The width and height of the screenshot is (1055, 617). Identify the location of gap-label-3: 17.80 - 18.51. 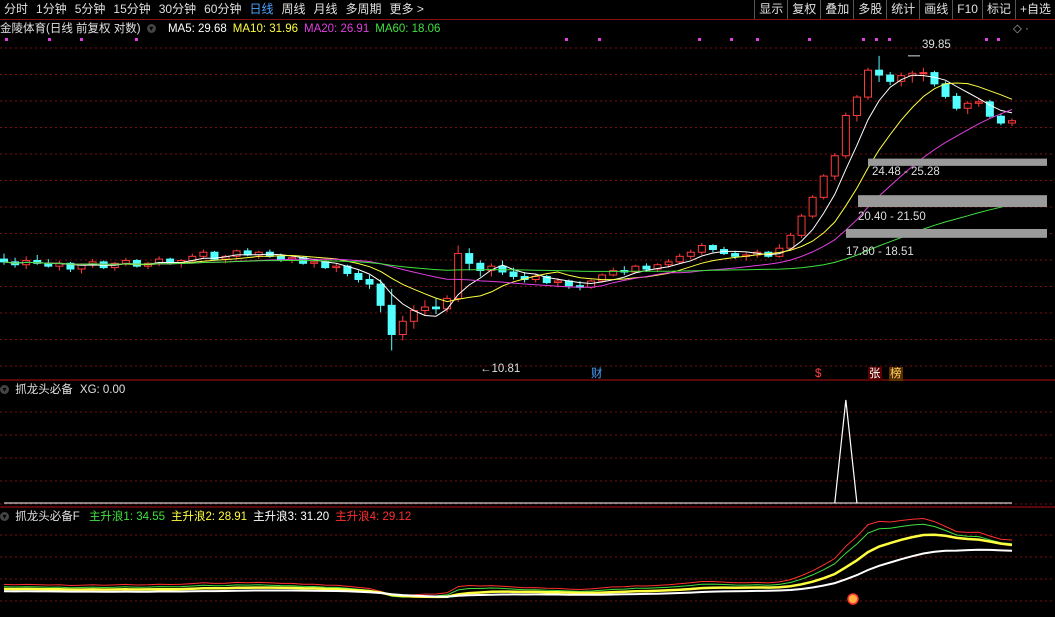
(880, 252).